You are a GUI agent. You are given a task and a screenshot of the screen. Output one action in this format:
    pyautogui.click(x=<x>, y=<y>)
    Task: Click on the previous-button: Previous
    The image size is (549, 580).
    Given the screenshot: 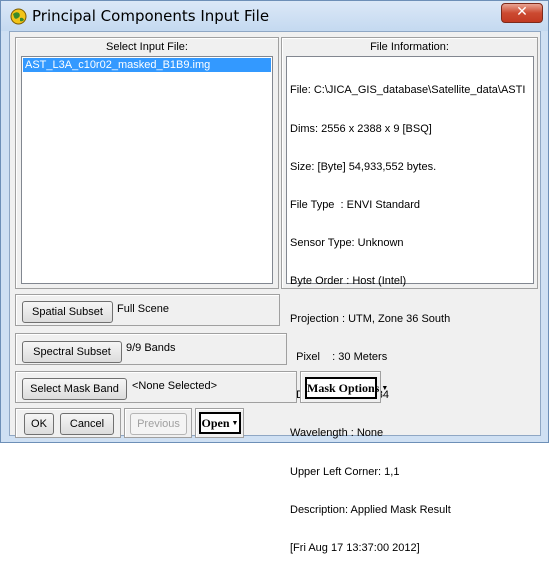 What is the action you would take?
    pyautogui.click(x=158, y=424)
    